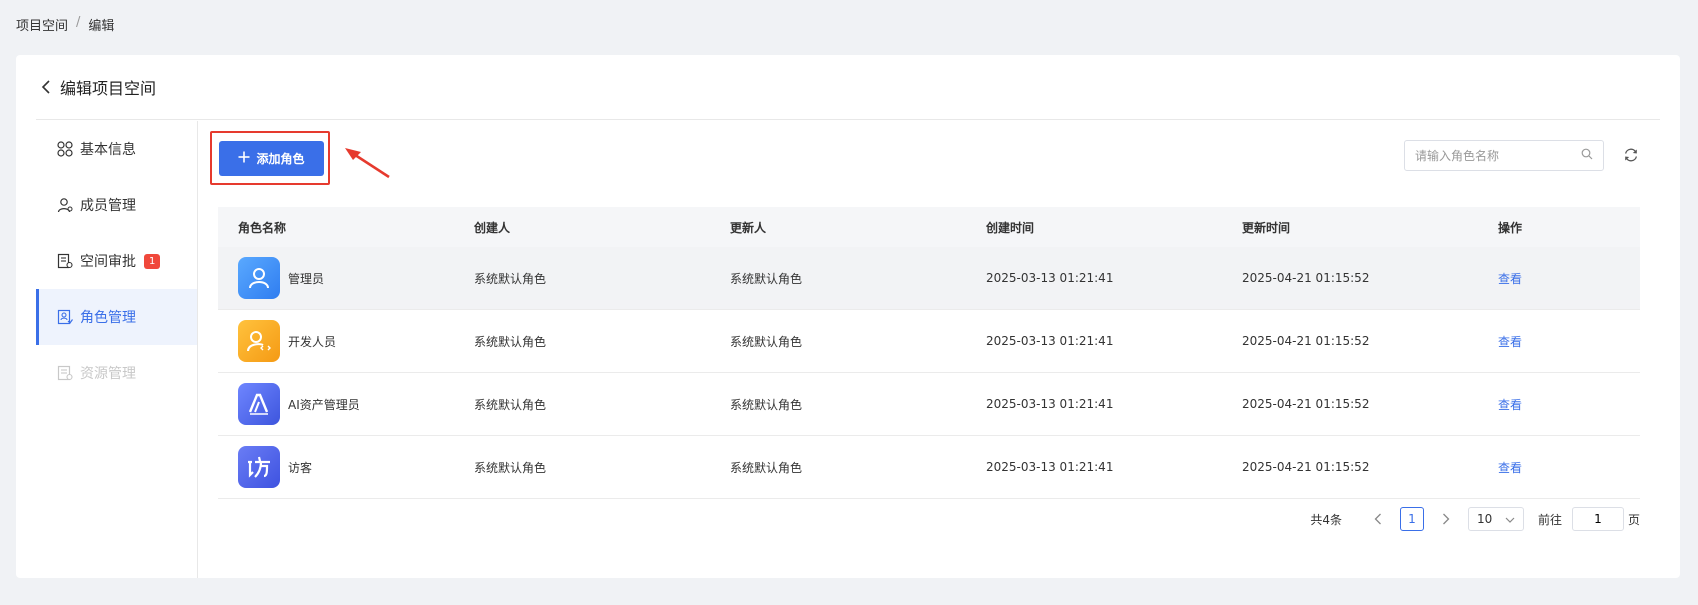 This screenshot has width=1698, height=605. What do you see at coordinates (1378, 519) in the screenshot?
I see `prev-page-icon` at bounding box center [1378, 519].